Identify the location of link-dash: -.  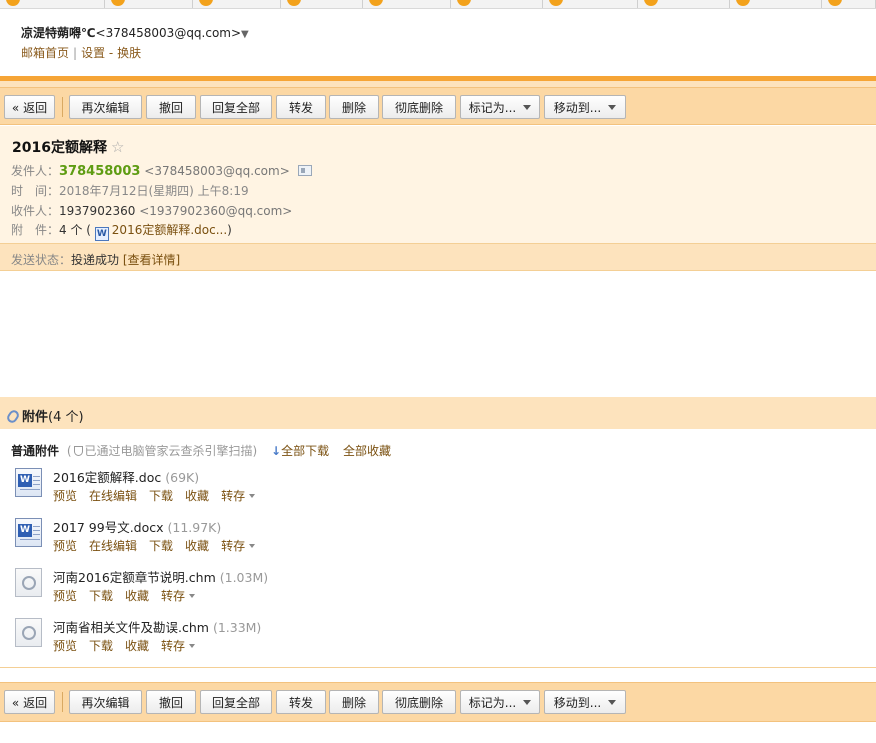
(111, 53).